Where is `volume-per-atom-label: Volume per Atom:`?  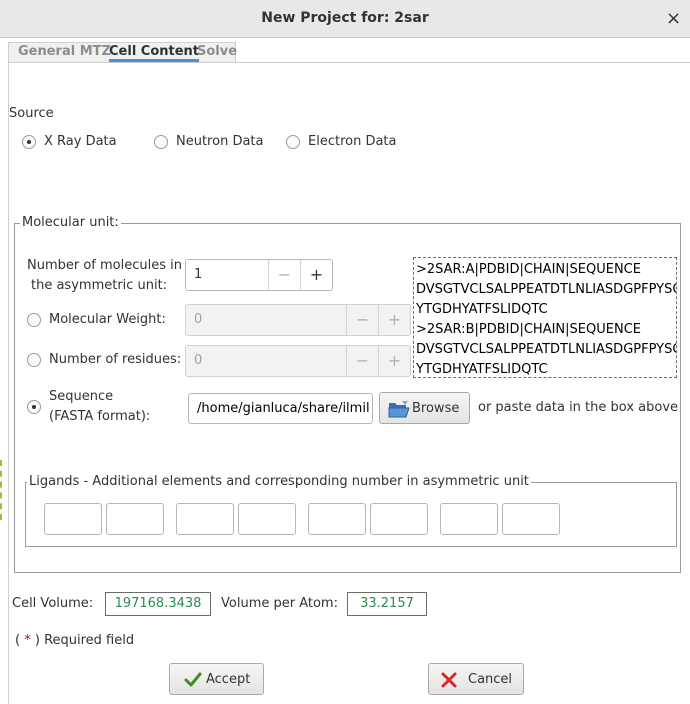 volume-per-atom-label: Volume per Atom: is located at coordinates (279, 603).